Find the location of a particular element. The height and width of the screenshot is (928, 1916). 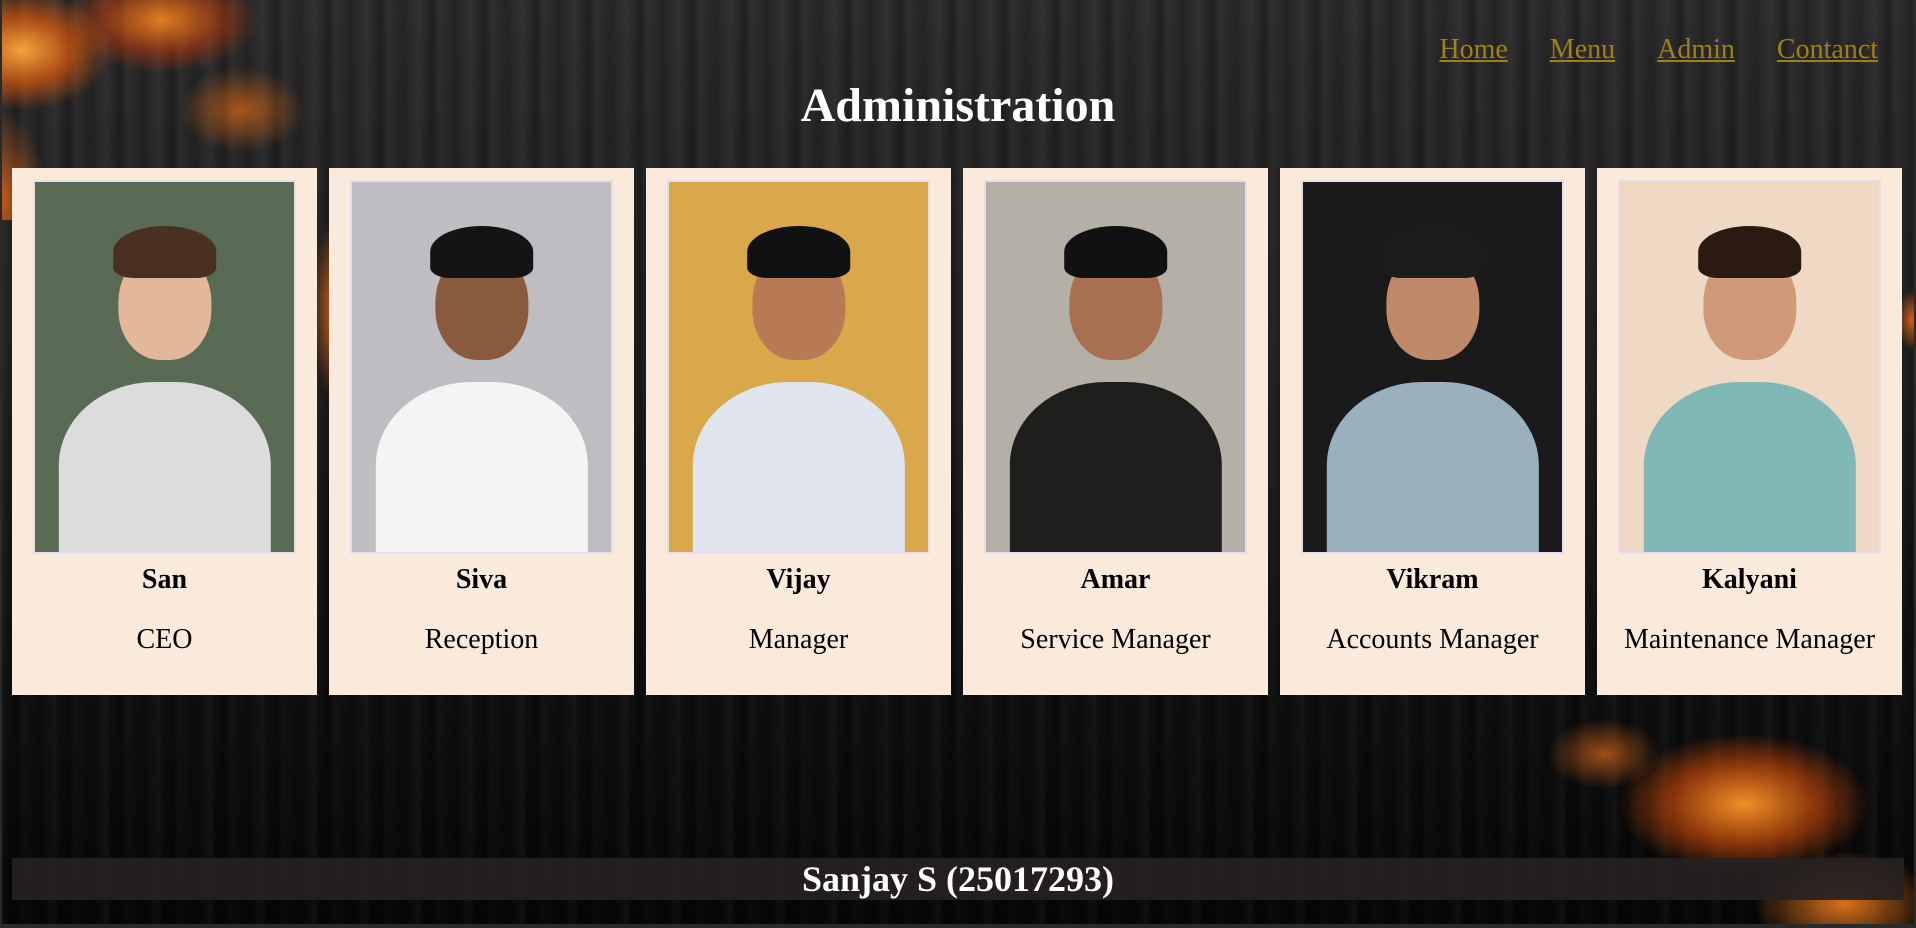

staff-card: Vikram Accounts Manager is located at coordinates (1432, 431).